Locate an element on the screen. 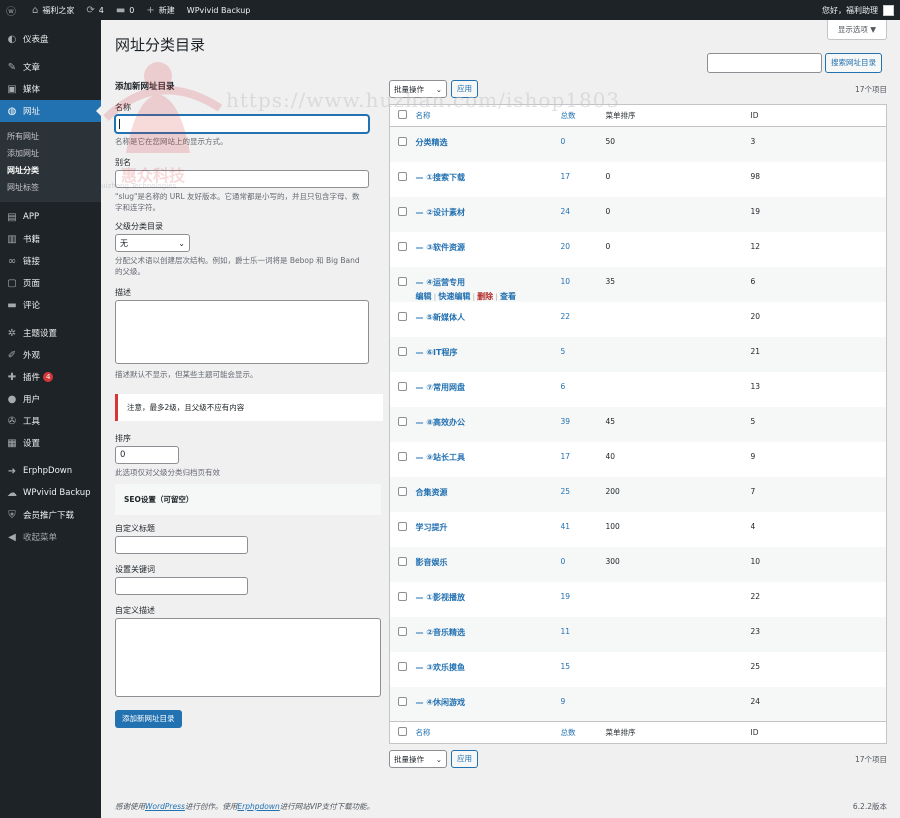 This screenshot has height=818, width=900. menu-theme-settings: ✲ 主题设置 is located at coordinates (50, 333).